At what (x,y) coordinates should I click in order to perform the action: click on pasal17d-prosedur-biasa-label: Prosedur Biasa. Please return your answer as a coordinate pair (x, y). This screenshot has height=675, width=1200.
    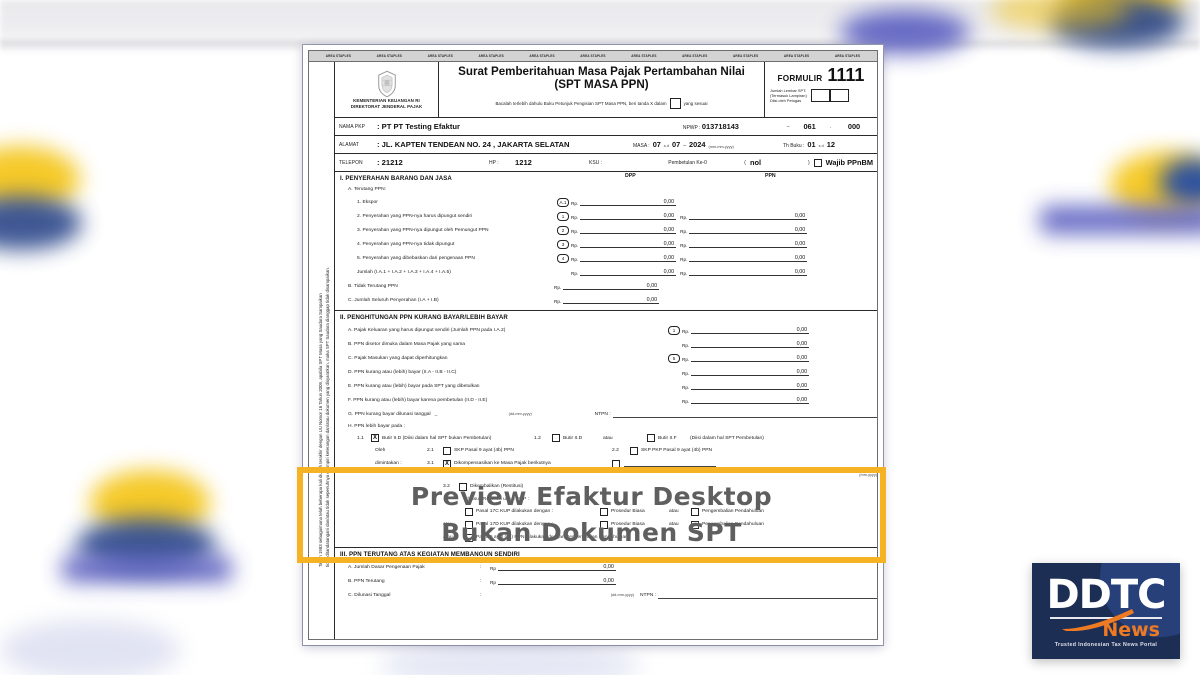
    Looking at the image, I should click on (628, 524).